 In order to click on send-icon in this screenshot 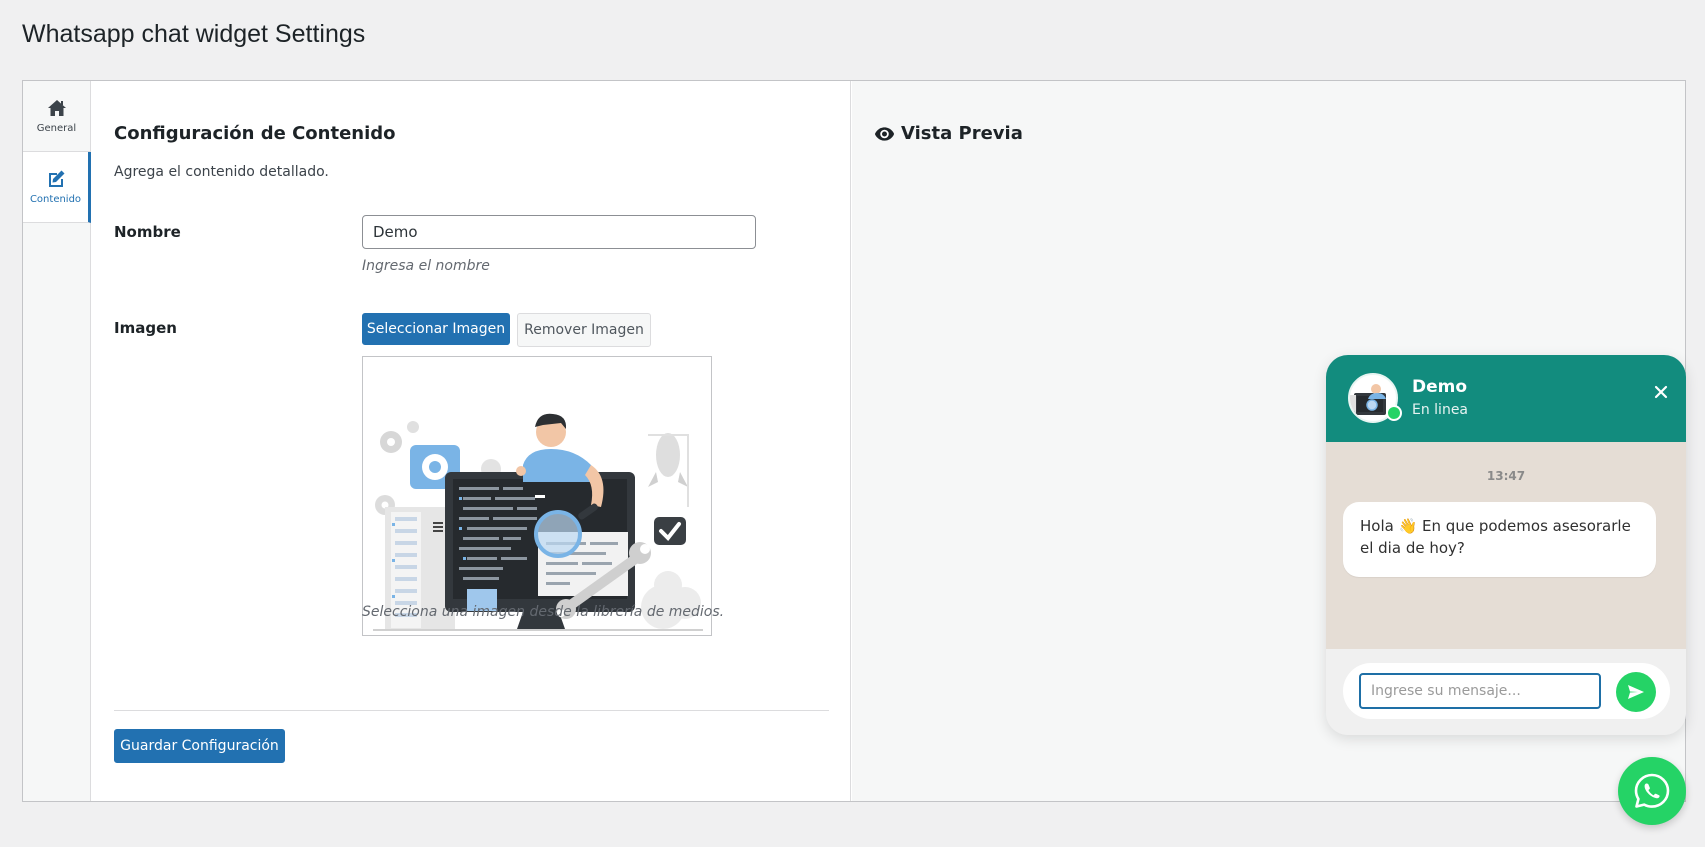, I will do `click(1636, 692)`.